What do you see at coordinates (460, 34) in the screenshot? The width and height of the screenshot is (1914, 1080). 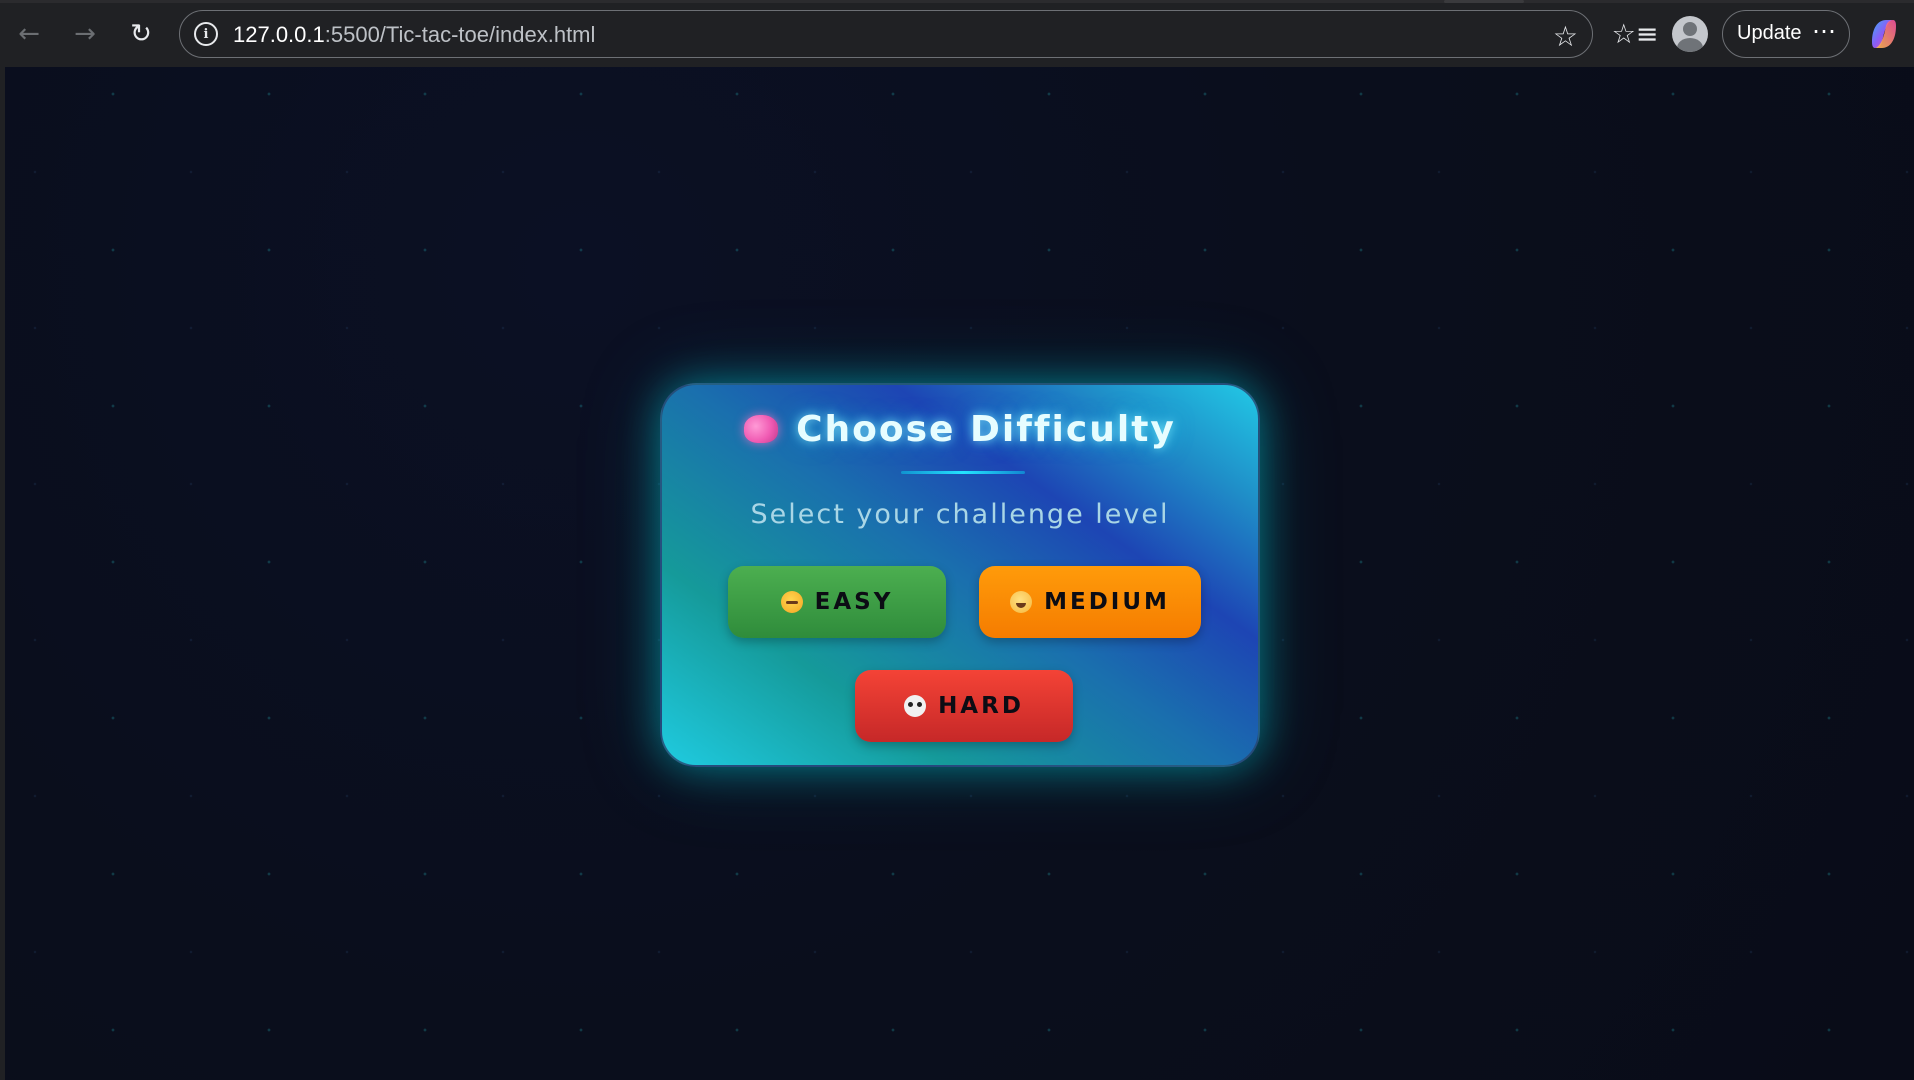 I see `url-path: :5500/Tic-tac-toe/index.html` at bounding box center [460, 34].